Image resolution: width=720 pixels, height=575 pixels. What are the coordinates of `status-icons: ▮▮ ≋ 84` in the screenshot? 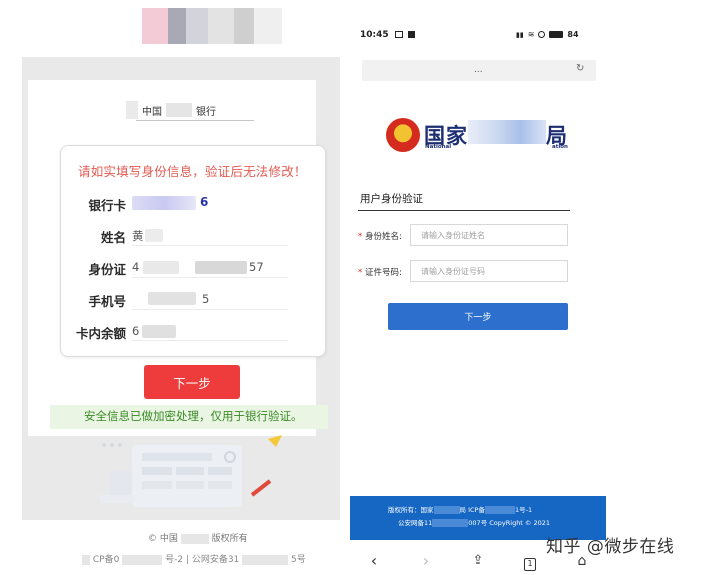 It's located at (547, 34).